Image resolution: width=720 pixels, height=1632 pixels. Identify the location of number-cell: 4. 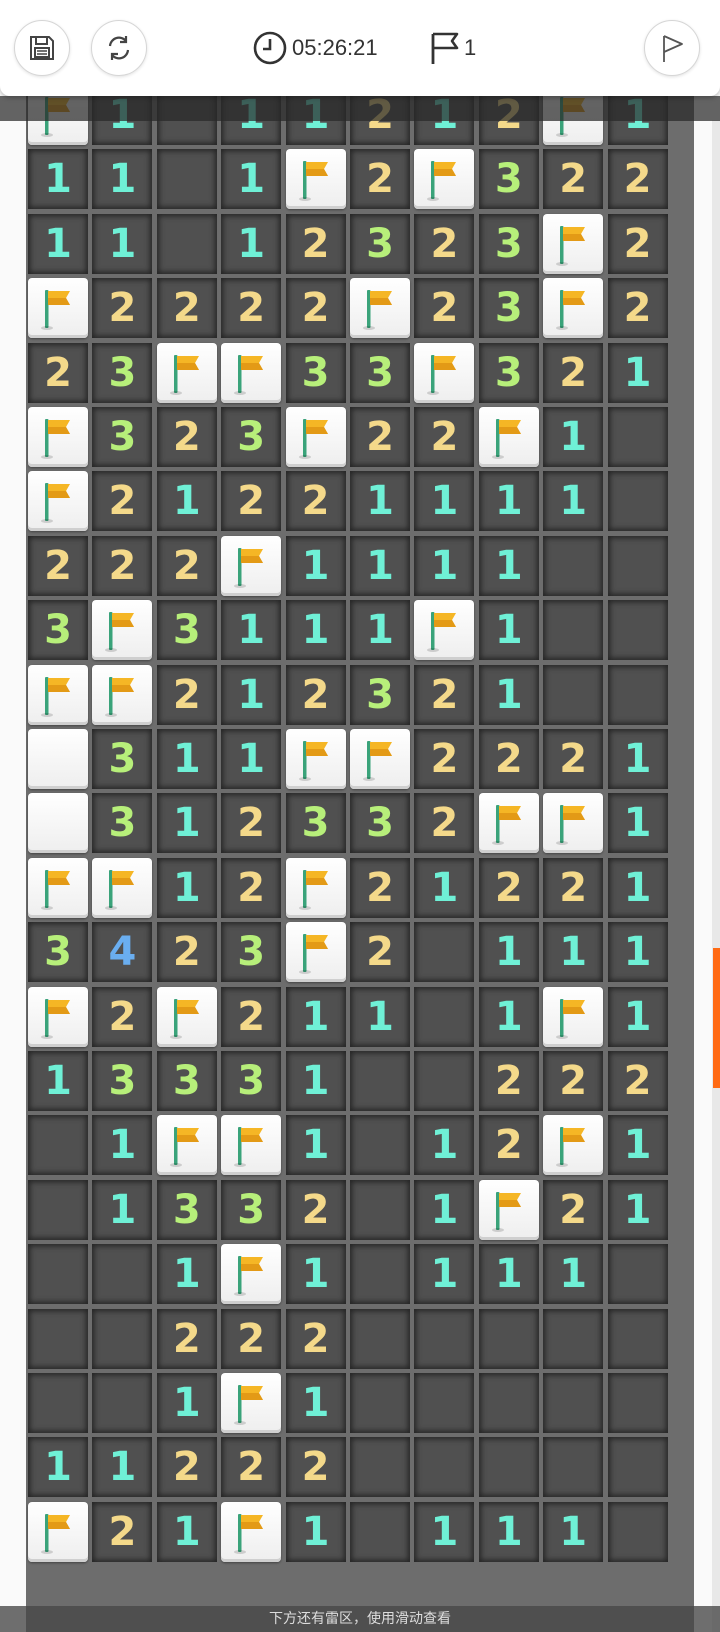
(122, 952).